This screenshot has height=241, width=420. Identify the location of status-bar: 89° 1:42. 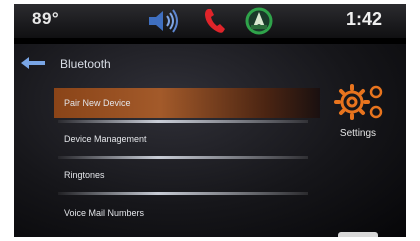
(210, 21).